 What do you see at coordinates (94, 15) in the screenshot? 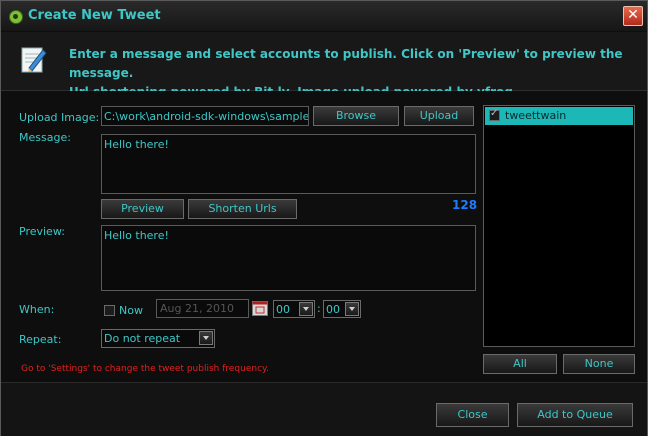
I see `window-title: Create New Tweet` at bounding box center [94, 15].